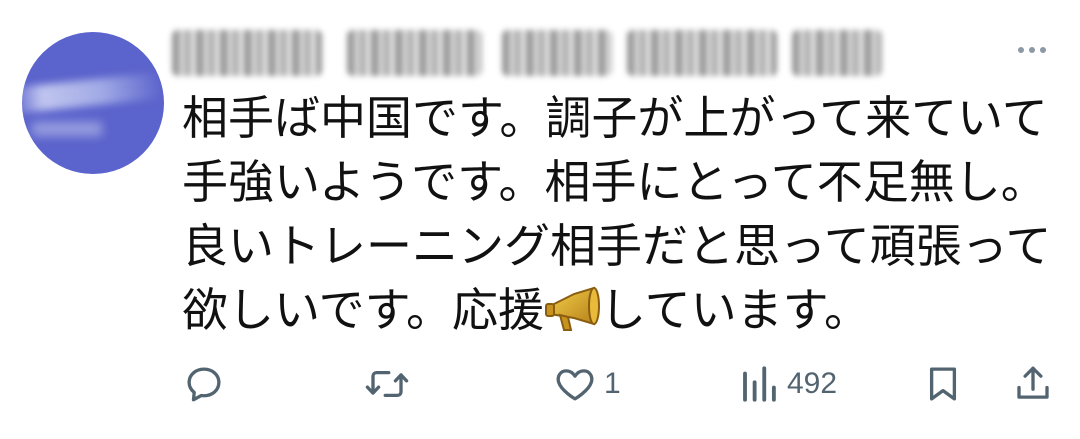 The height and width of the screenshot is (439, 1080). I want to click on retweet-button, so click(391, 384).